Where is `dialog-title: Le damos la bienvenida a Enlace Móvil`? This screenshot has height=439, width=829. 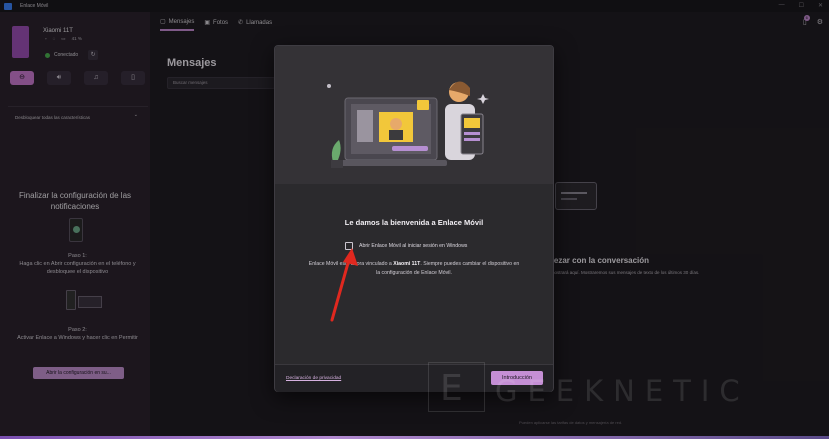
dialog-title: Le damos la bienvenida a Enlace Móvil is located at coordinates (414, 222).